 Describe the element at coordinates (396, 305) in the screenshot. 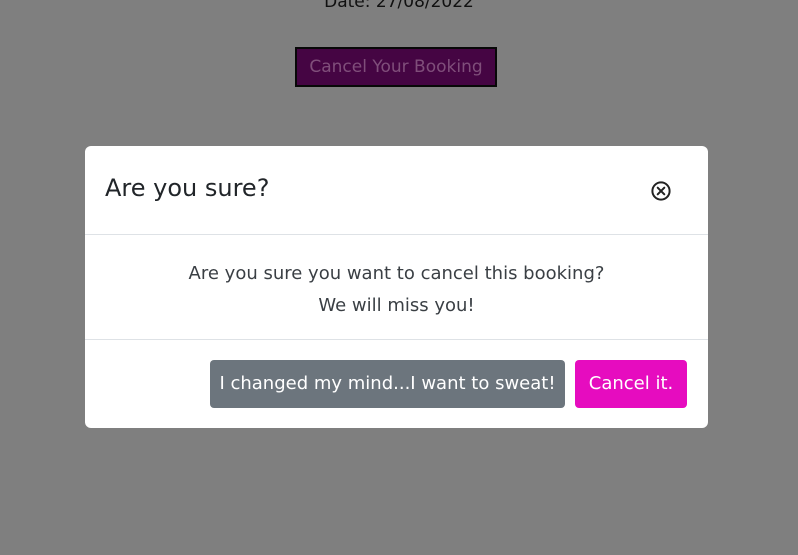

I see `modal-submessage: We will miss you!` at that location.